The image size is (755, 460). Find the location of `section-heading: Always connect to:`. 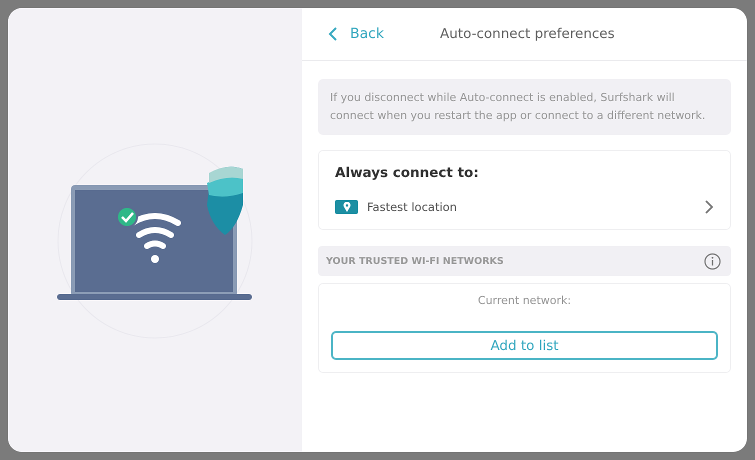

section-heading: Always connect to: is located at coordinates (407, 173).